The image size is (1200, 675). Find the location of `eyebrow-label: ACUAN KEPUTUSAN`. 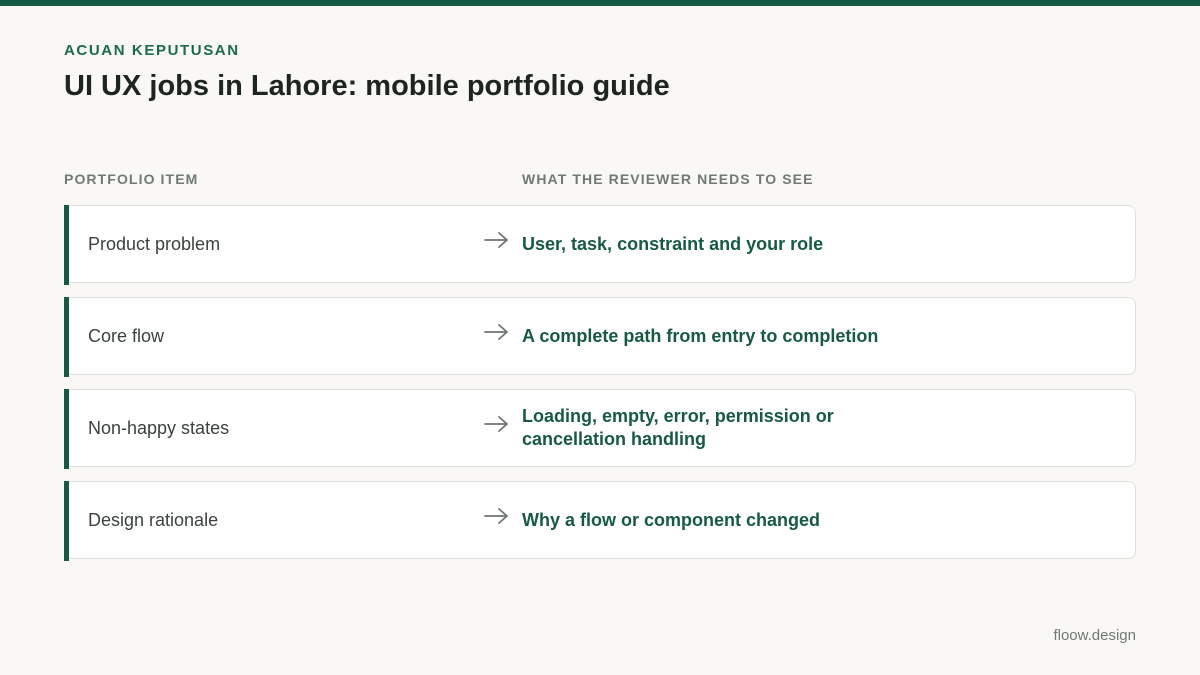

eyebrow-label: ACUAN KEPUTUSAN is located at coordinates (152, 50).